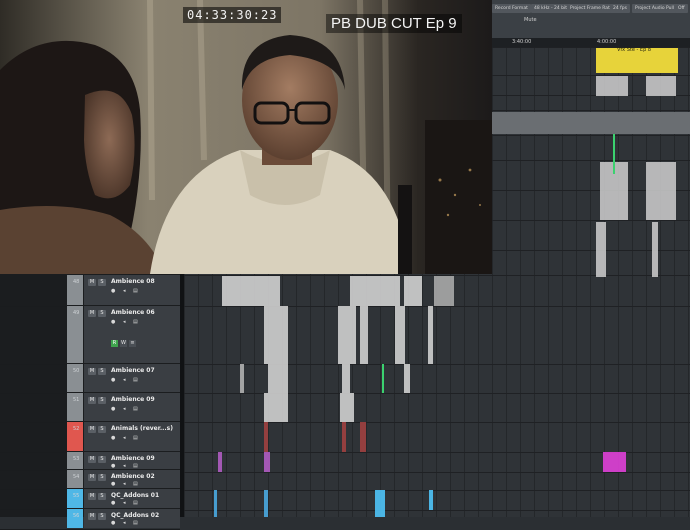  Describe the element at coordinates (76, 282) in the screenshot. I see `track-number: 48` at that location.